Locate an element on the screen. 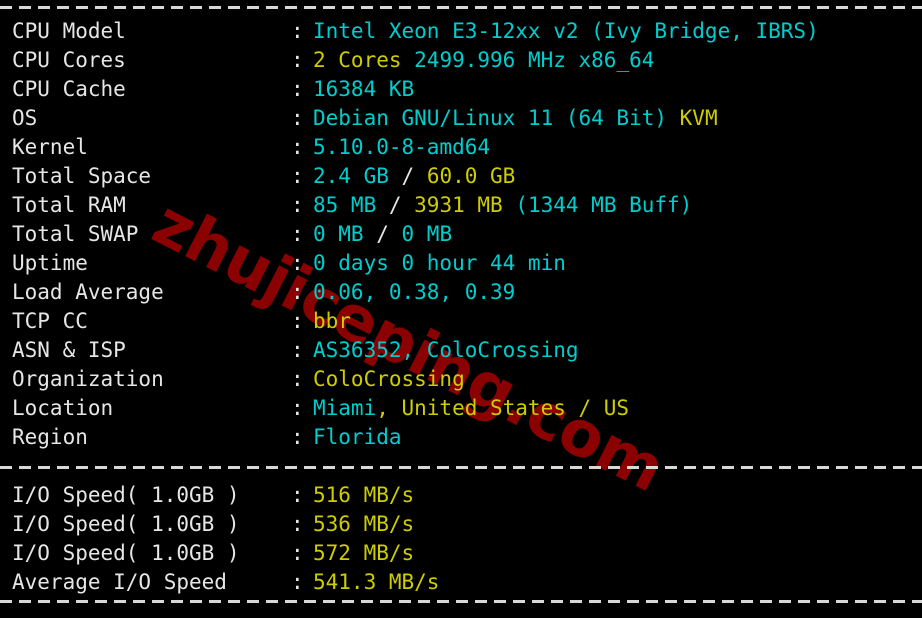  system_info-label: CPU Cache is located at coordinates (69, 89).